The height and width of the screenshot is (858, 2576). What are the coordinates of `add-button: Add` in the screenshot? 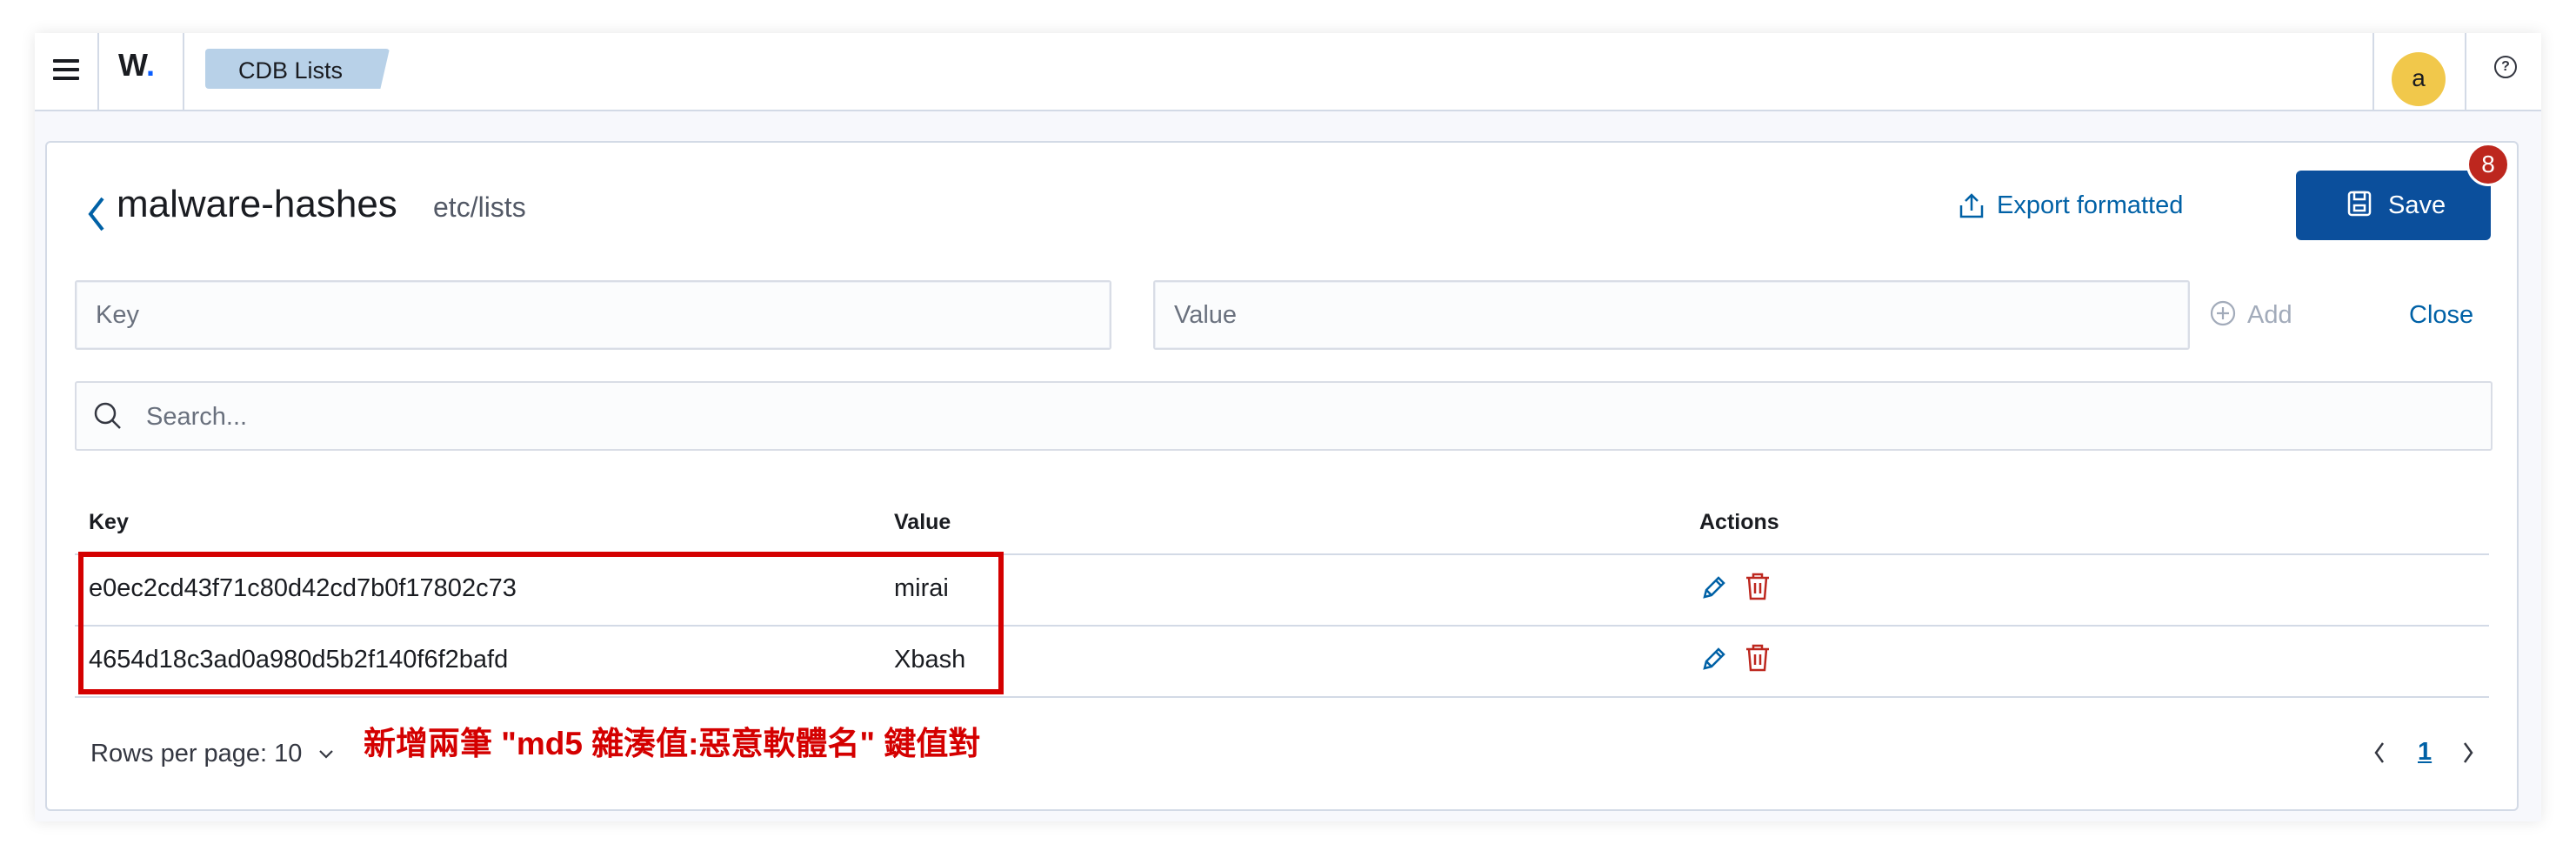 It's located at (2251, 315).